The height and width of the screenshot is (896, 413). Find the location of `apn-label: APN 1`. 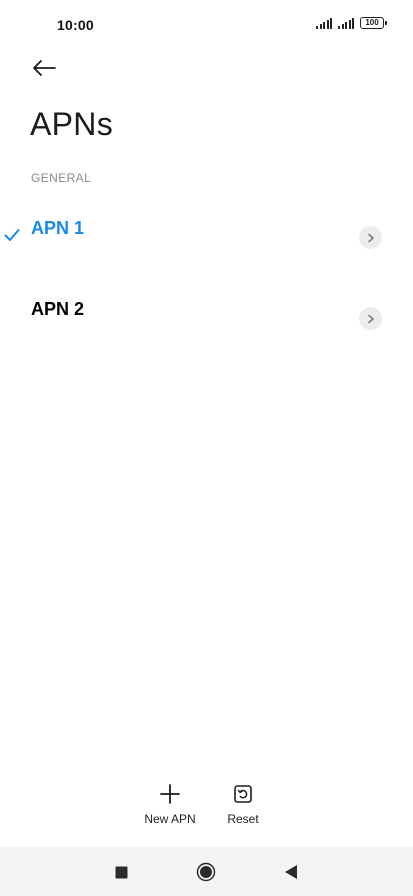

apn-label: APN 1 is located at coordinates (58, 228).